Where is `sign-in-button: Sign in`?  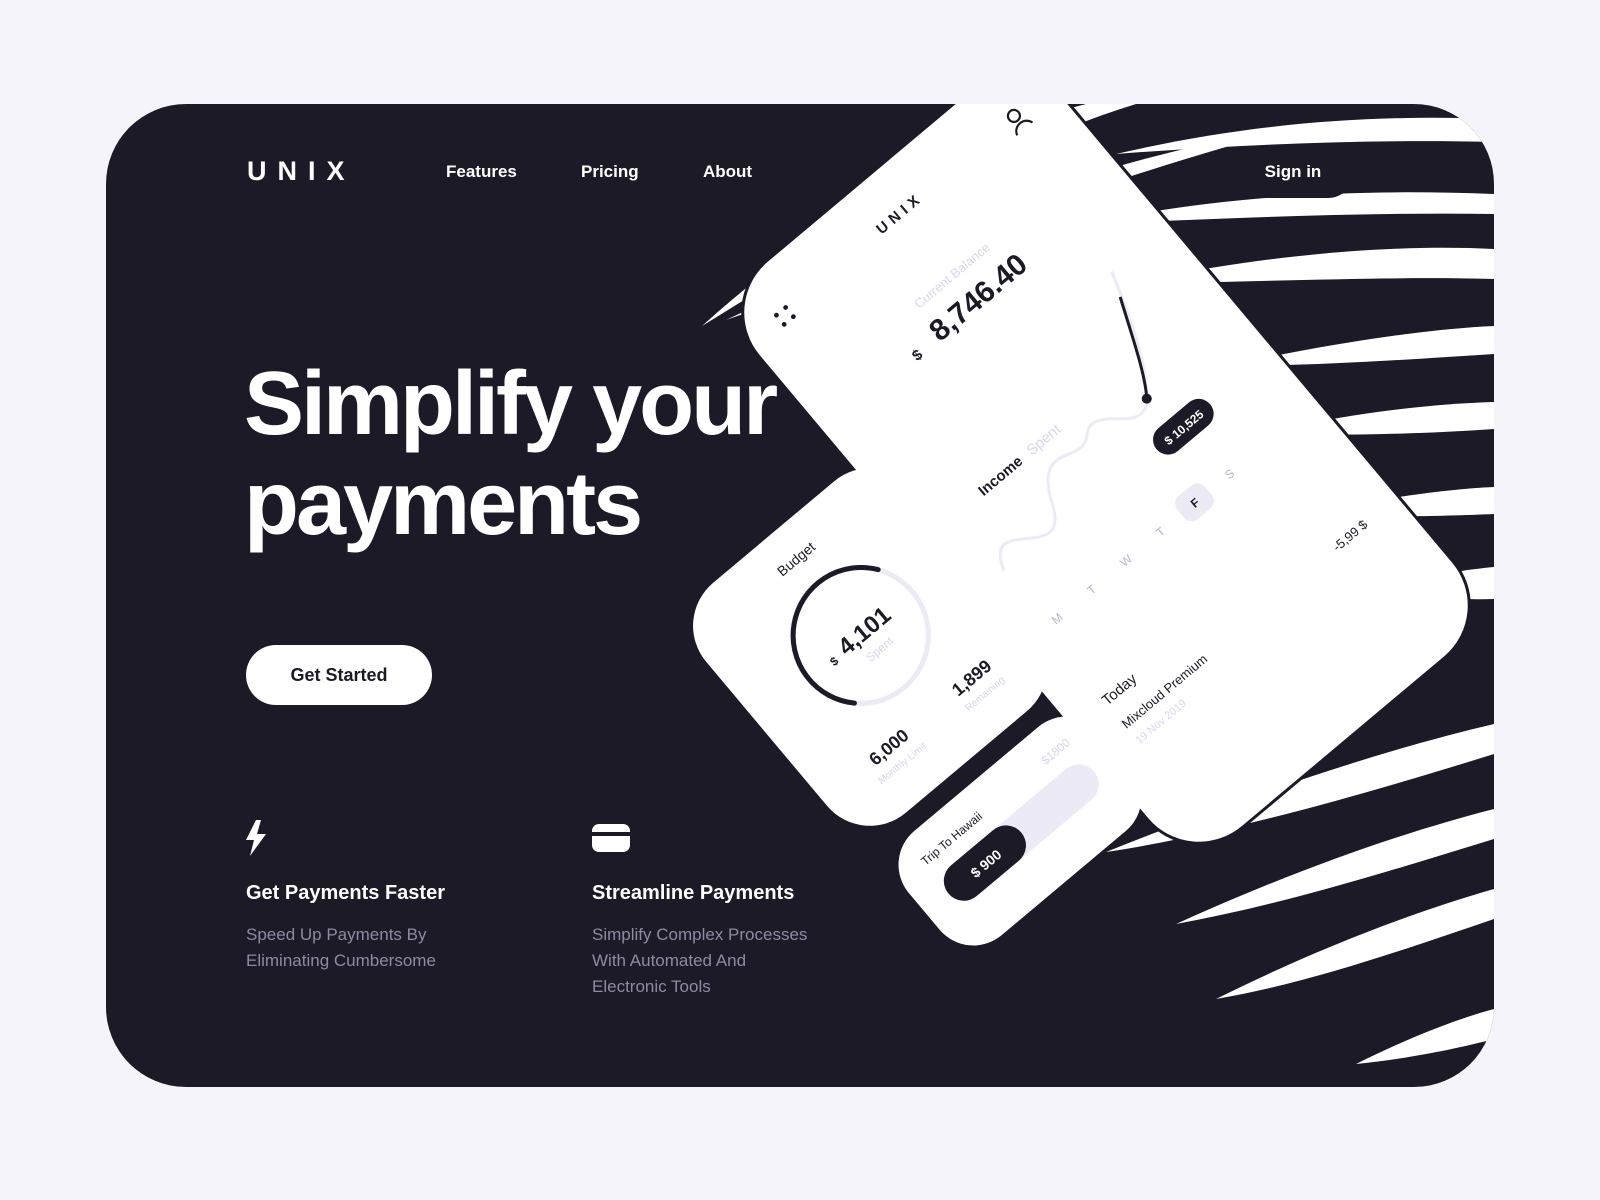
sign-in-button: Sign in is located at coordinates (1293, 172).